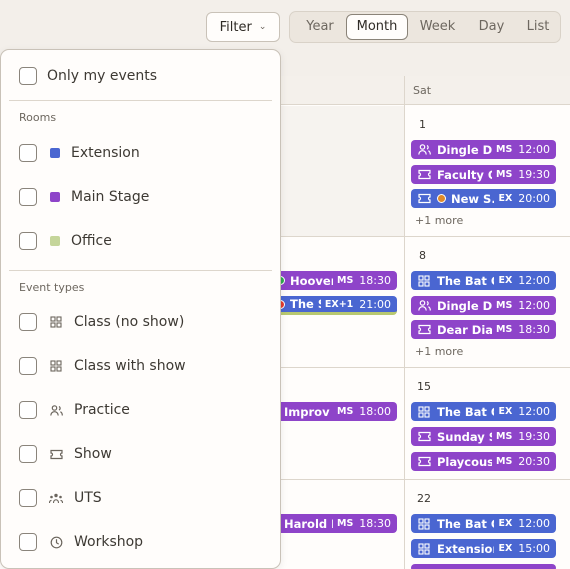  Describe the element at coordinates (437, 27) in the screenshot. I see `view-week-button: Week` at that location.